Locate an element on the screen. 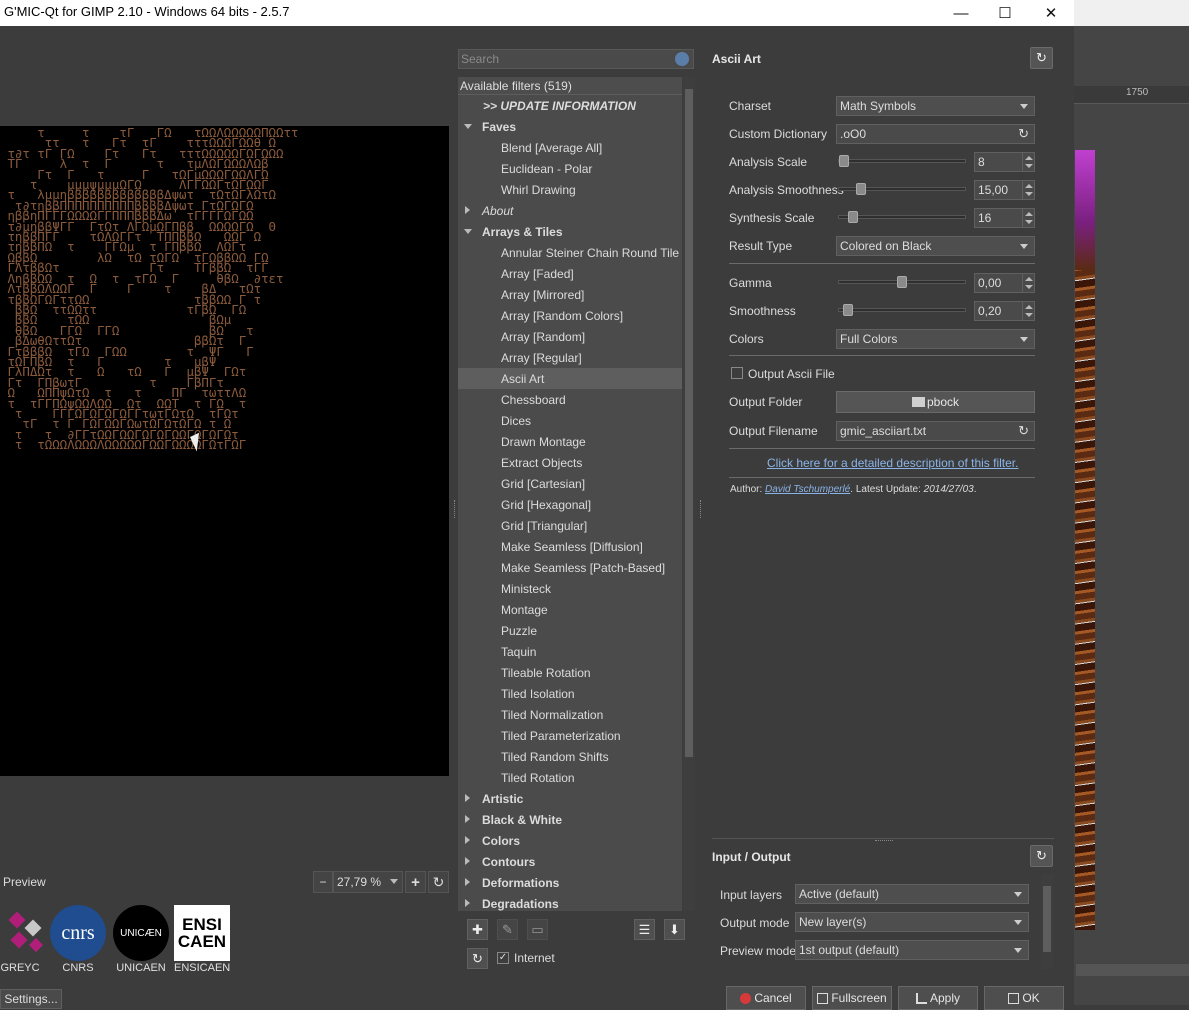 This screenshot has height=1010, width=1189. tree-item: Make Seamless [Patch-Based] is located at coordinates (570, 567).